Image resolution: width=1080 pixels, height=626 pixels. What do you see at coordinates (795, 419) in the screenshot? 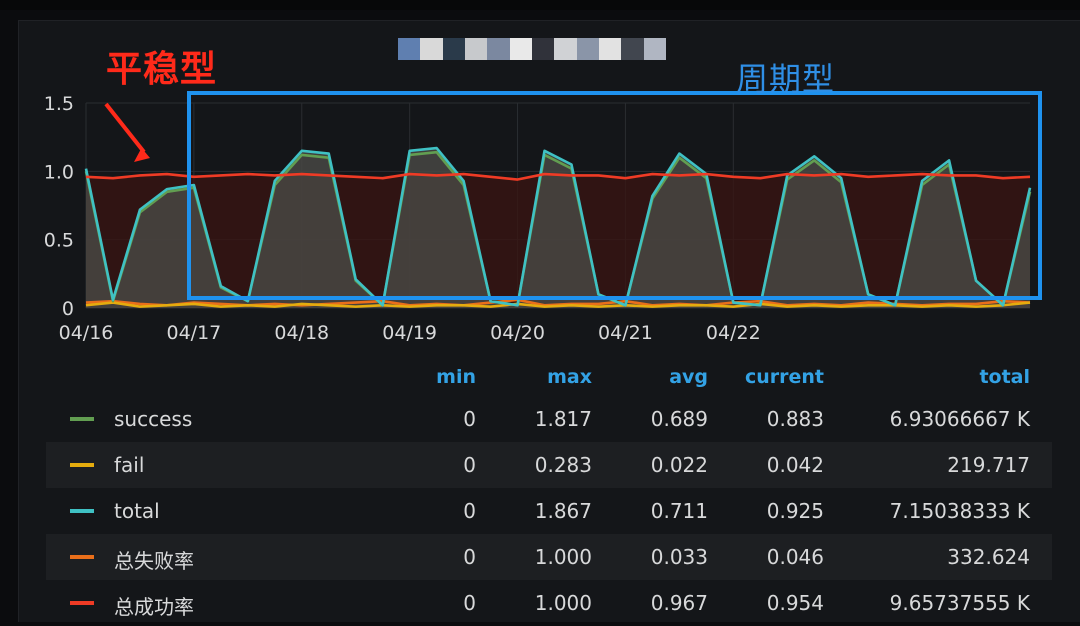
I see `legend-value-current: 0.883` at bounding box center [795, 419].